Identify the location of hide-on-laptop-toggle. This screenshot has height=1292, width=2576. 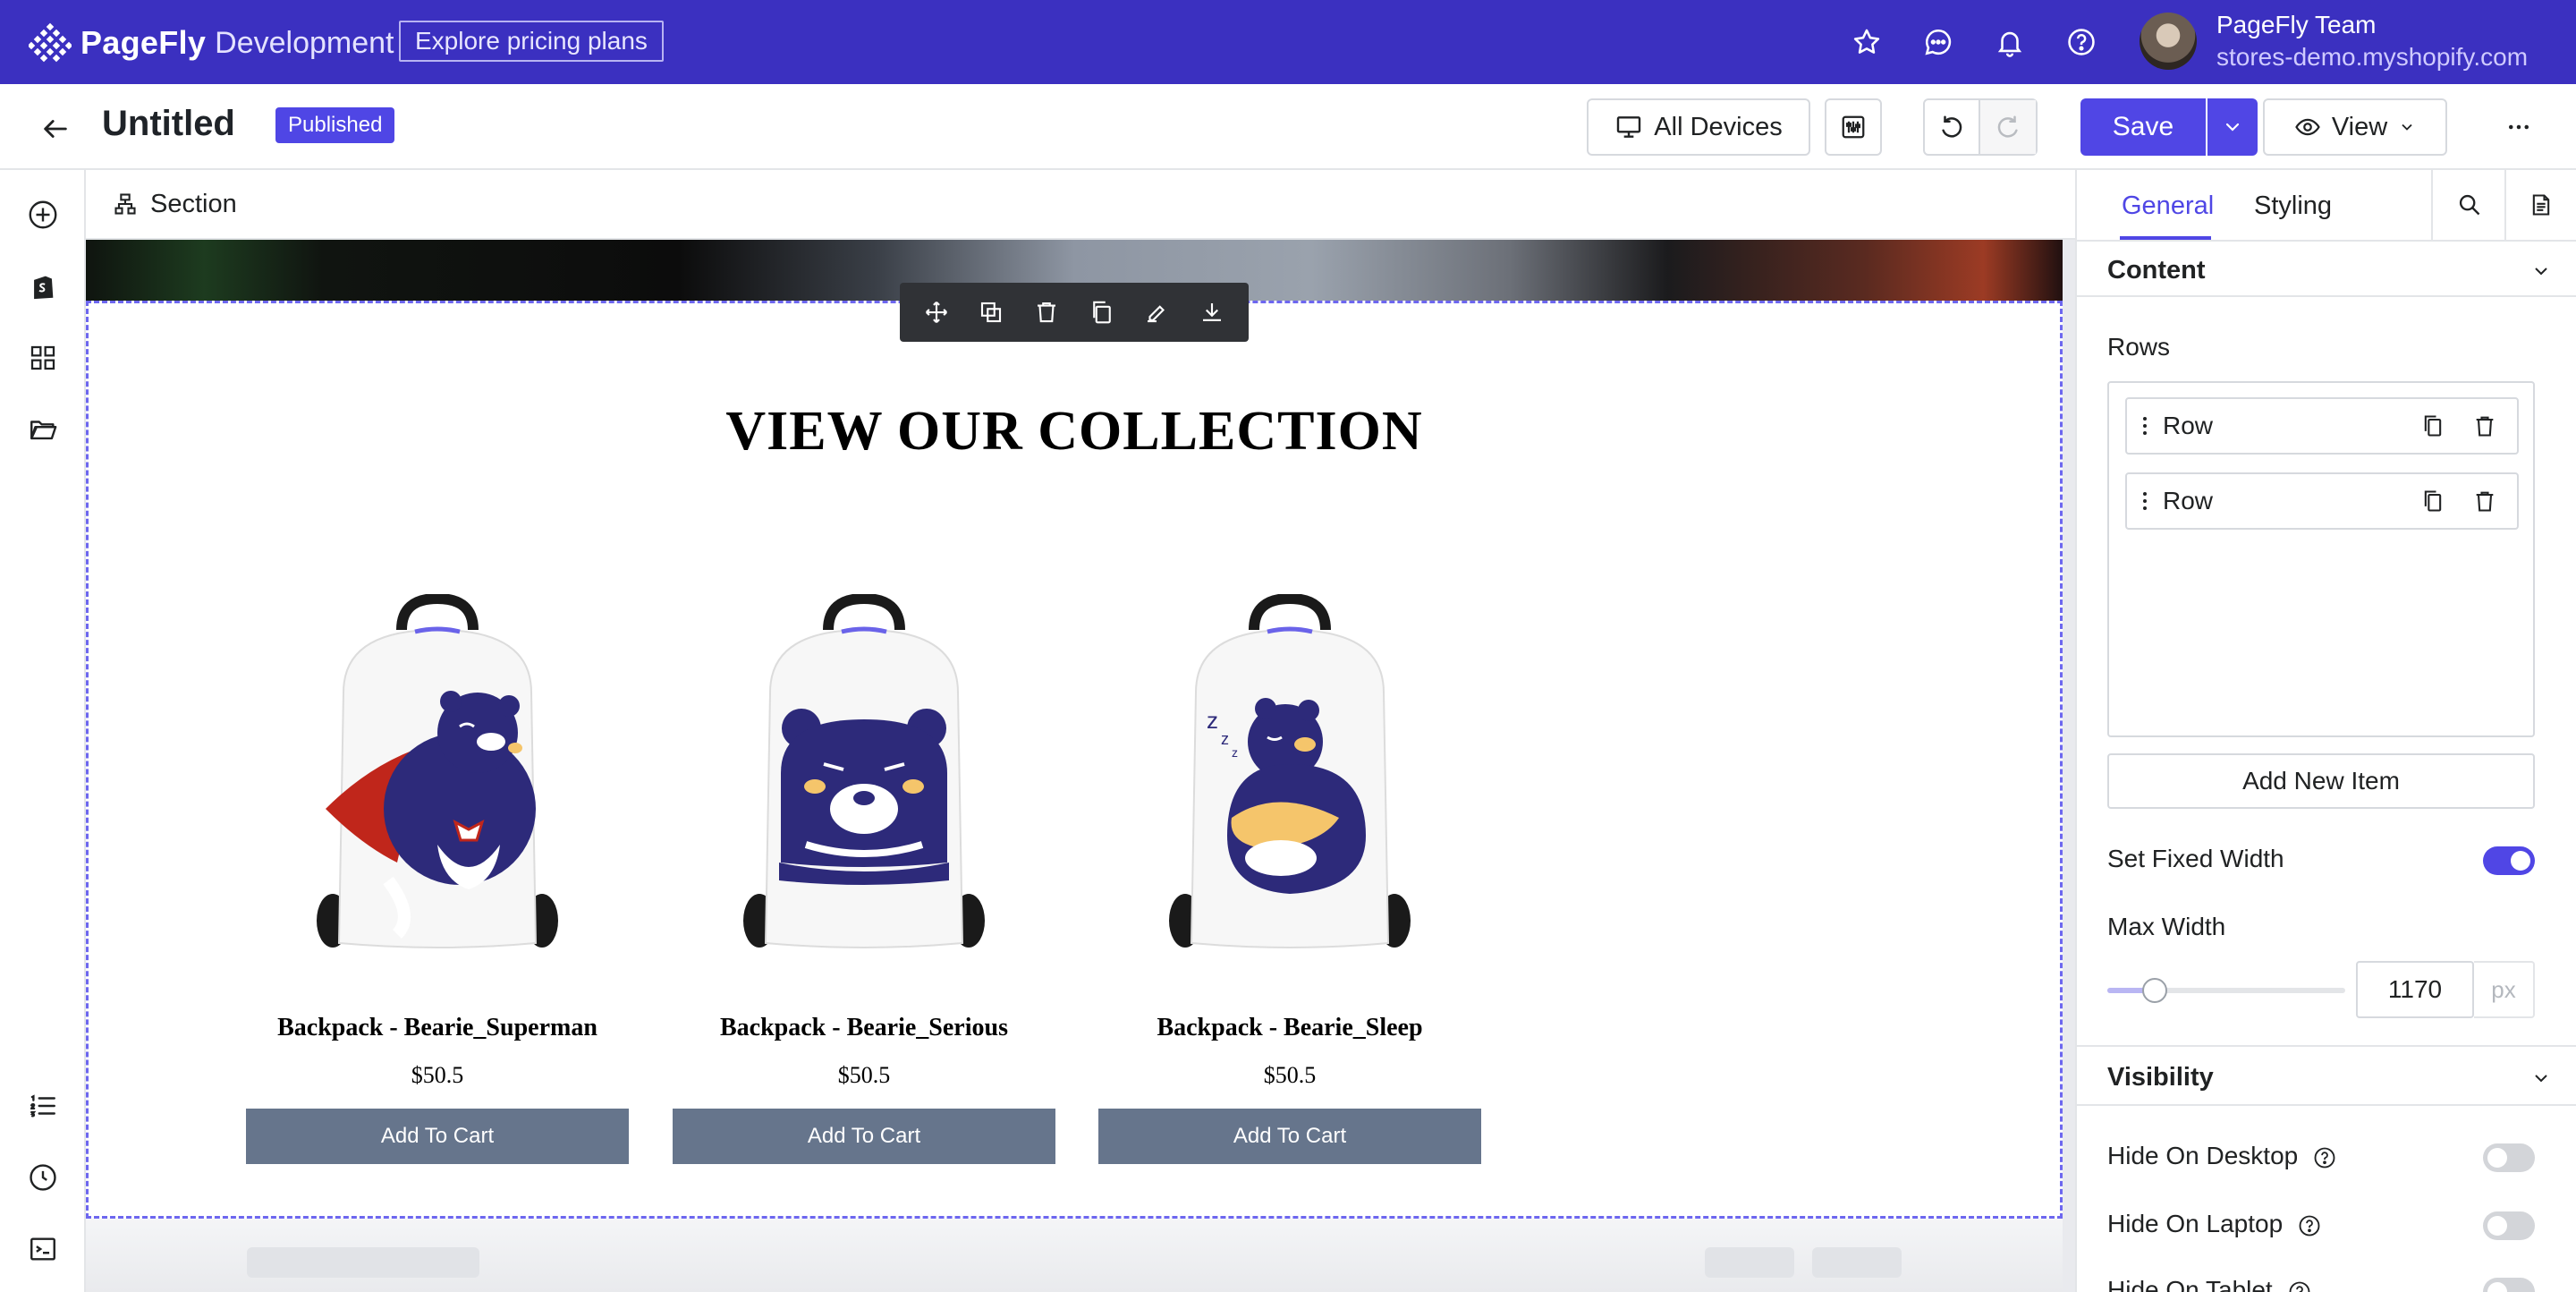
(2509, 1225).